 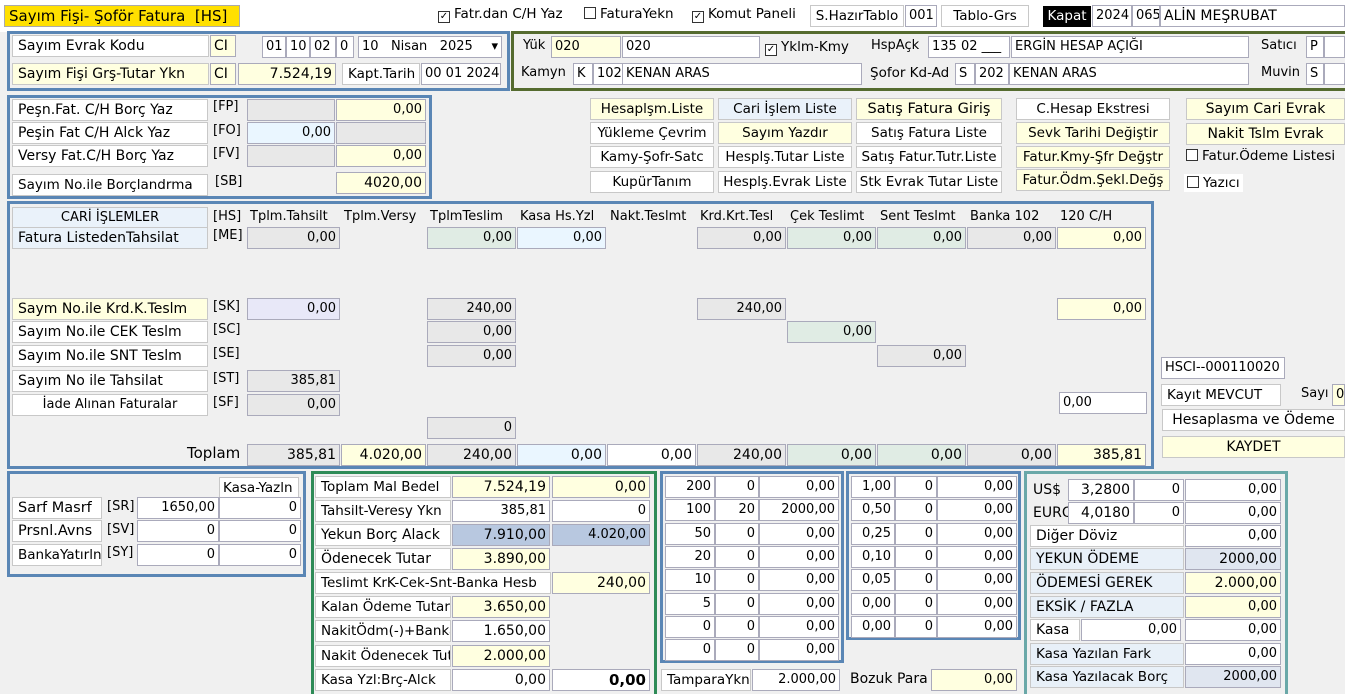 I want to click on sayi-field: 0, so click(x=1338, y=395).